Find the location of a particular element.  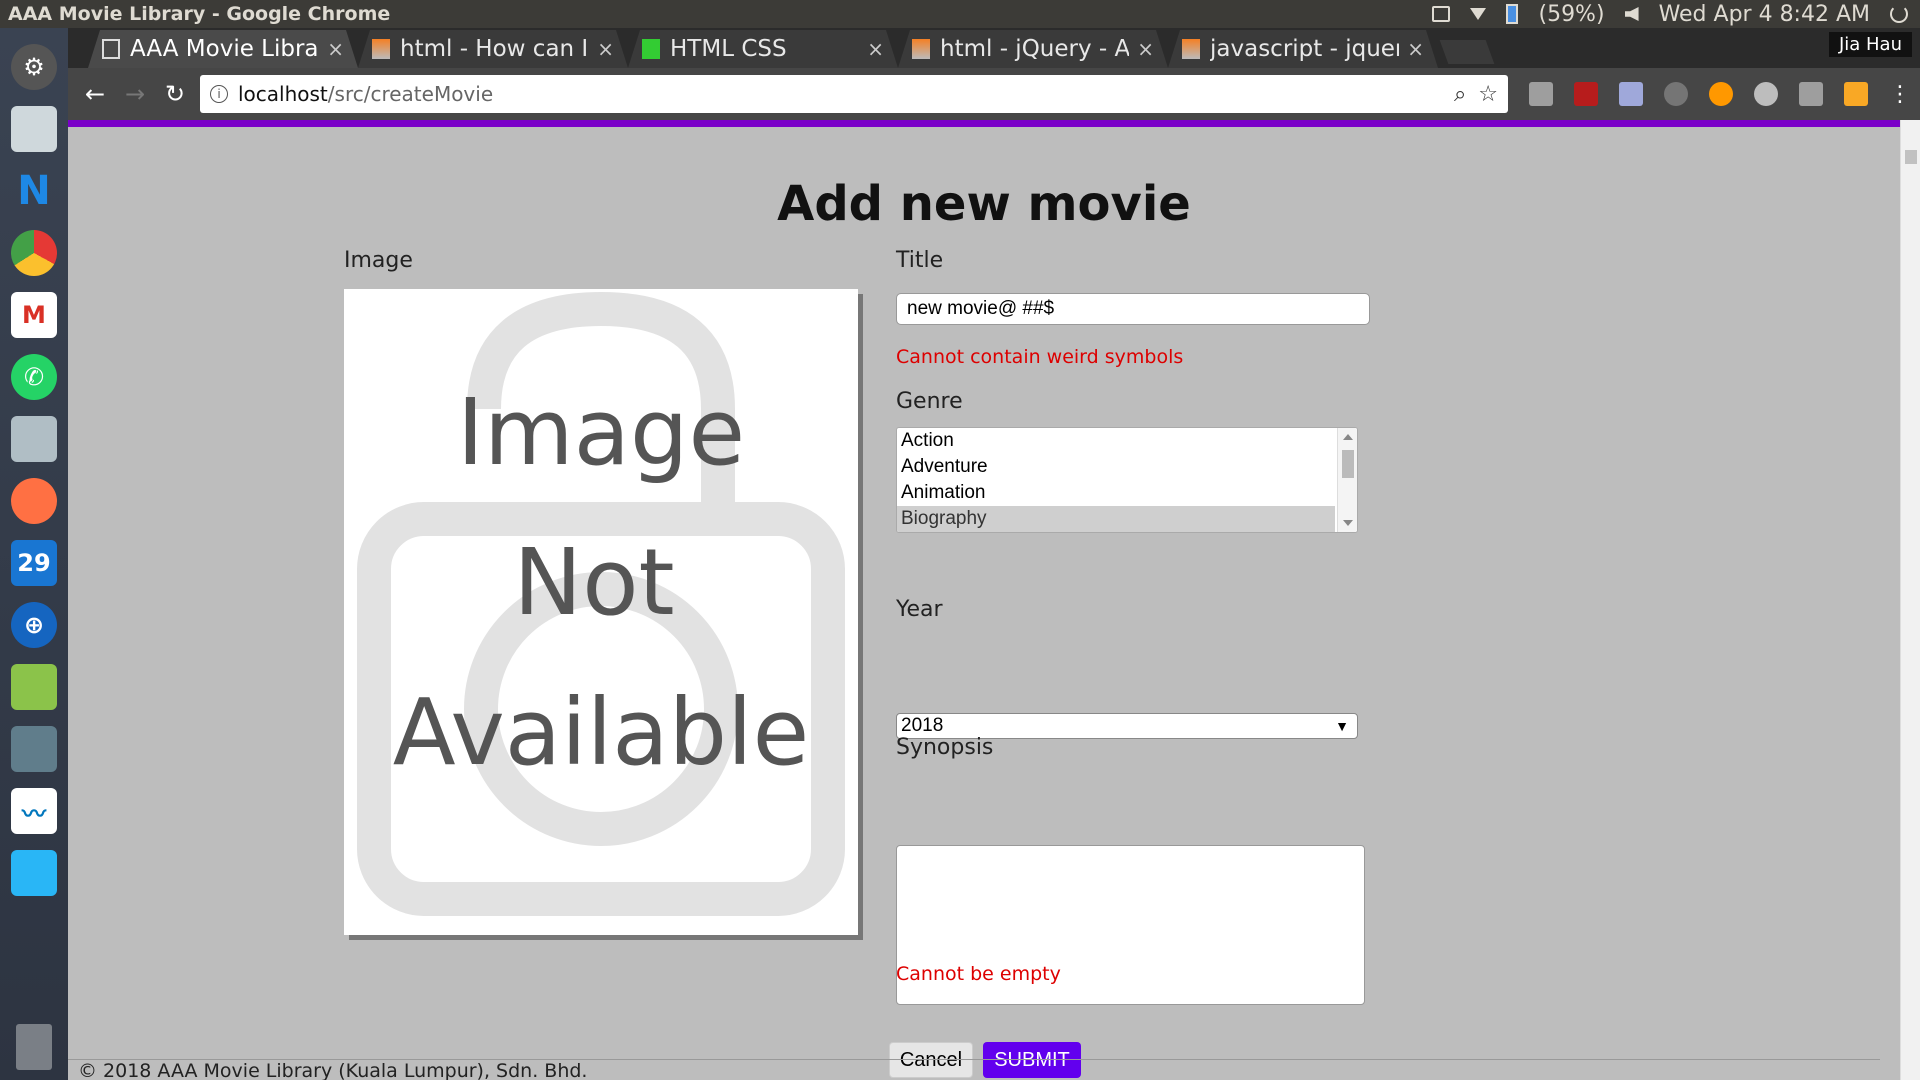

image-label: Image is located at coordinates (378, 260).